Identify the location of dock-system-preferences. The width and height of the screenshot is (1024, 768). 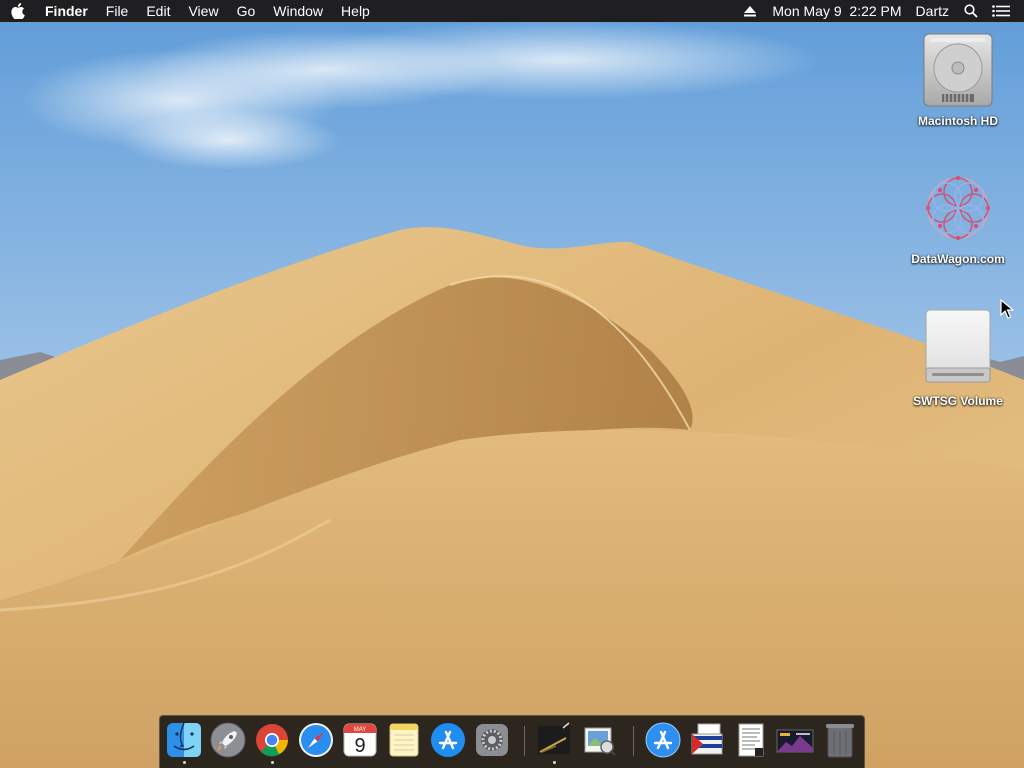
(492, 740).